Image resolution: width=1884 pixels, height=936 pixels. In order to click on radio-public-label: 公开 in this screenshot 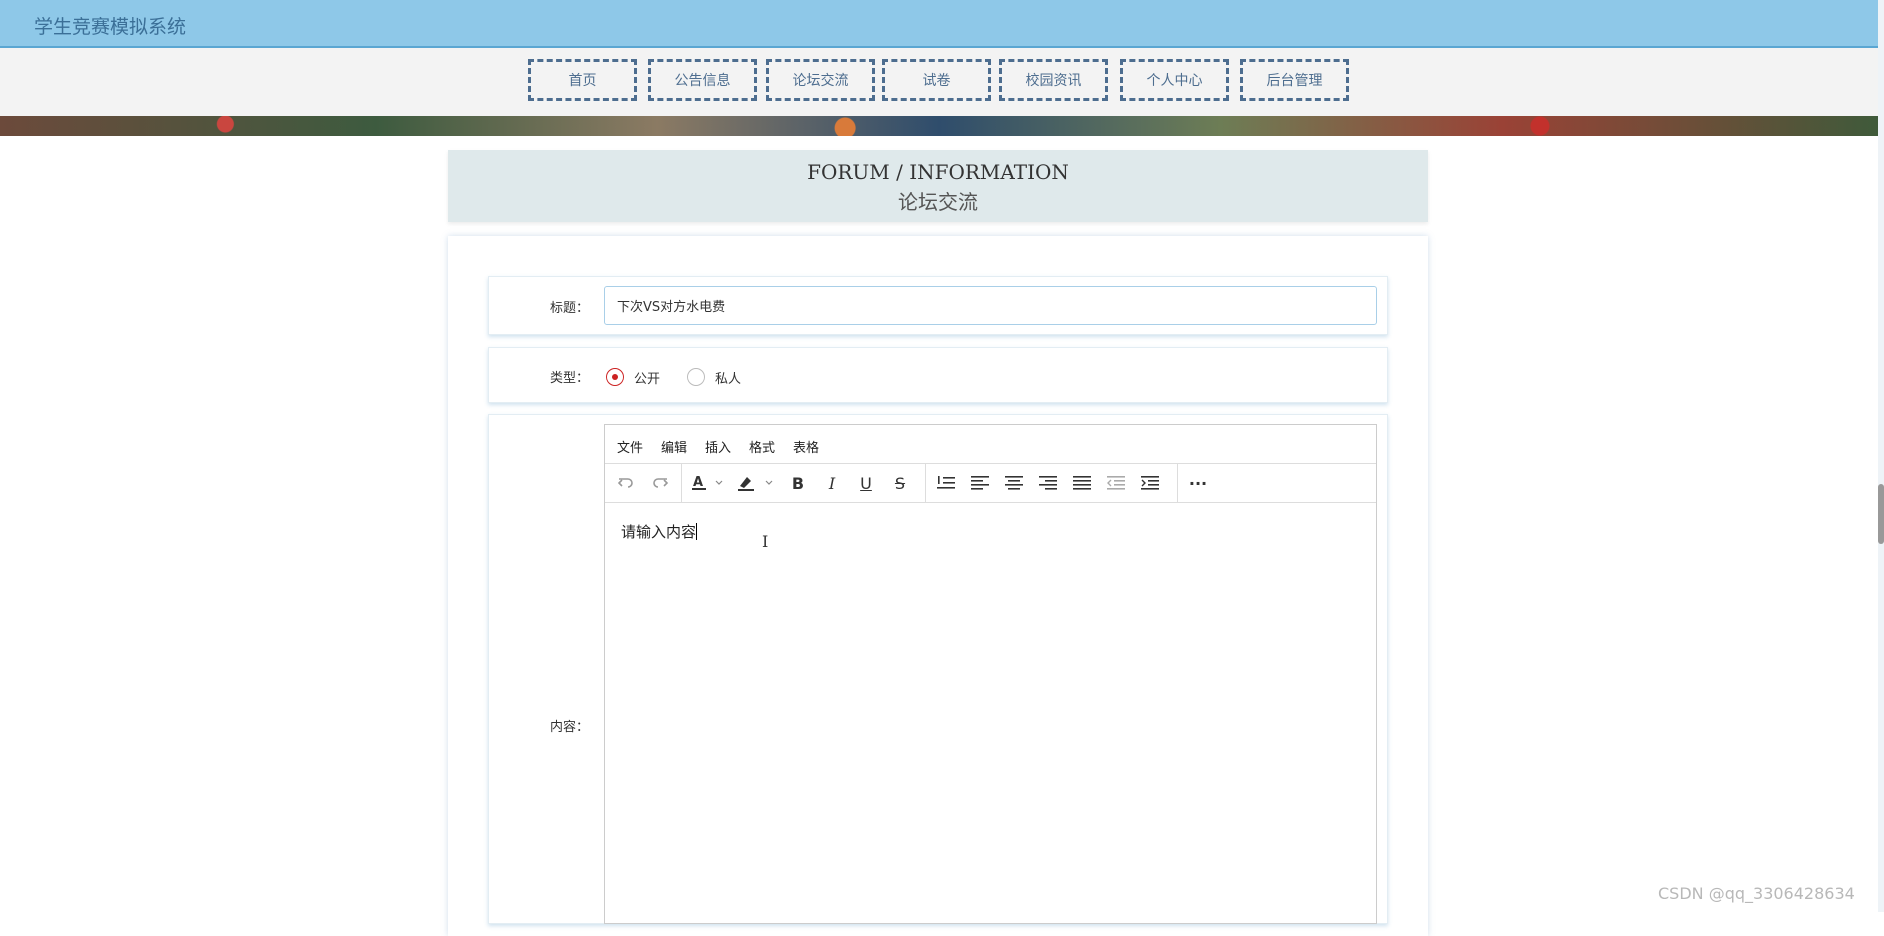, I will do `click(647, 377)`.